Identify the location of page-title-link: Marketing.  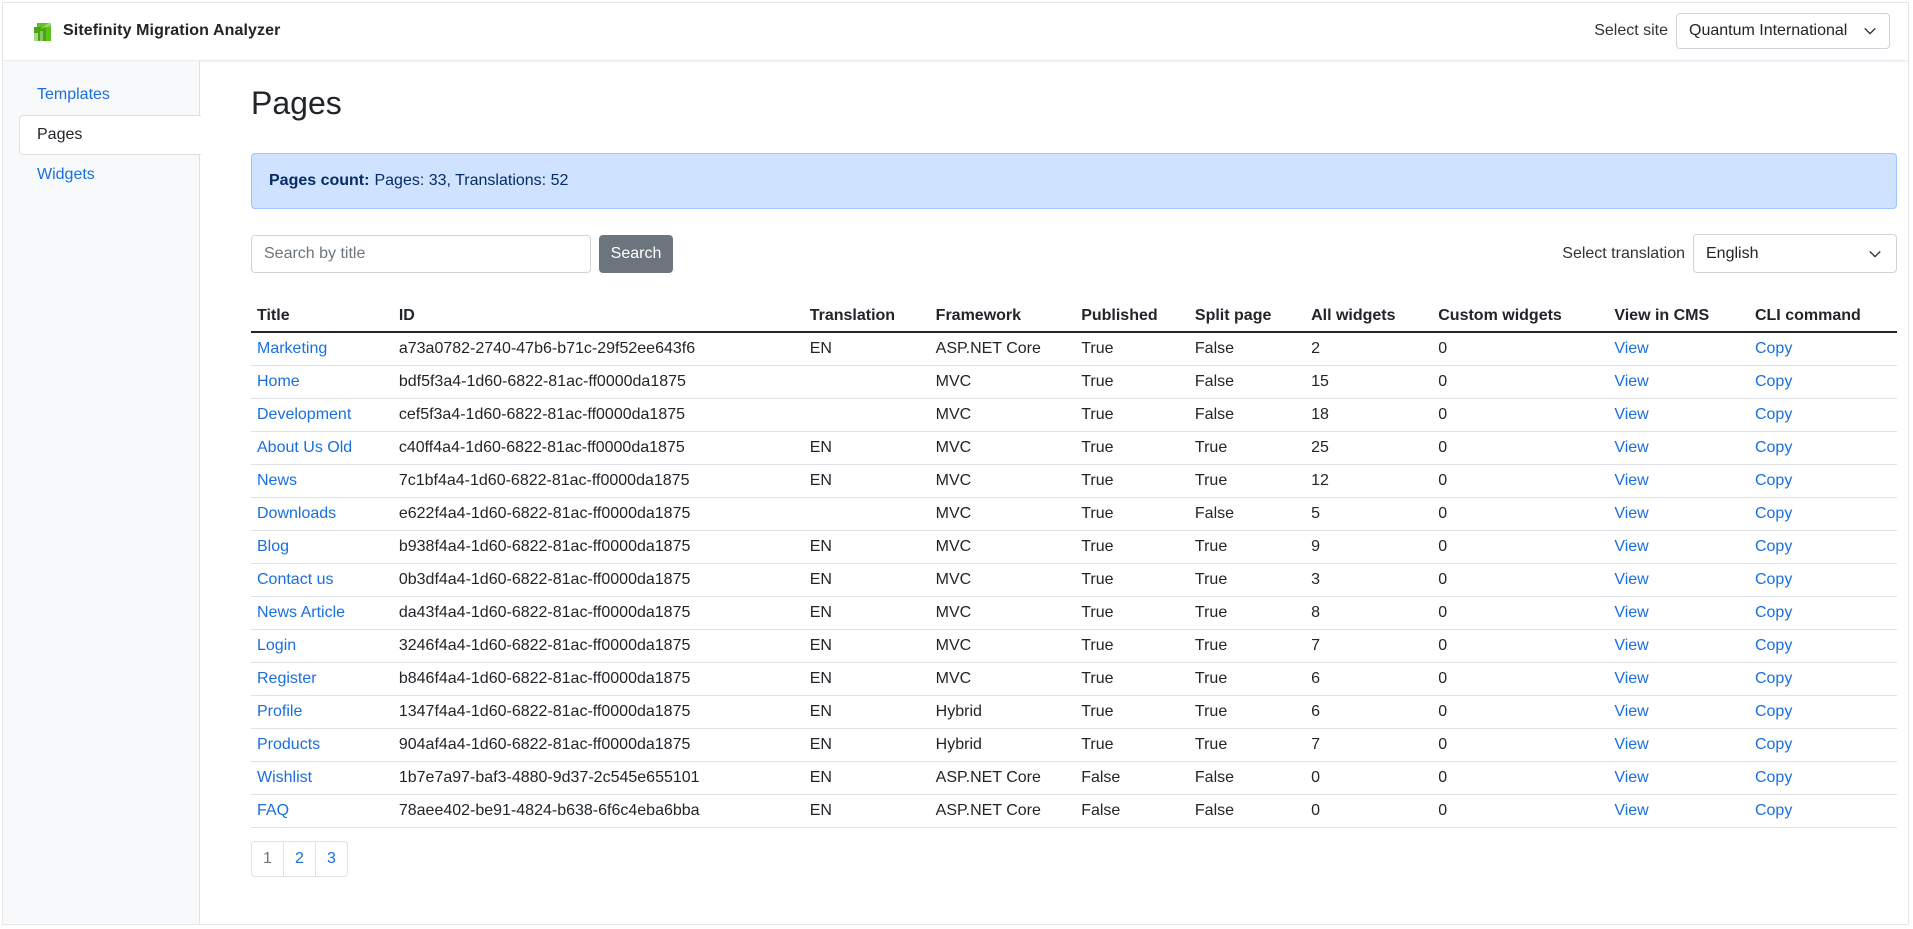
(292, 348).